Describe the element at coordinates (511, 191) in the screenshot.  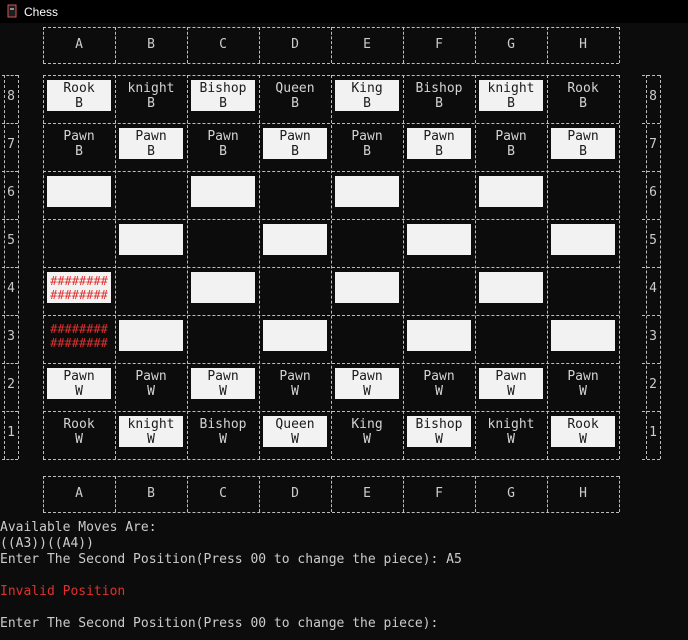
I see `square-g6` at that location.